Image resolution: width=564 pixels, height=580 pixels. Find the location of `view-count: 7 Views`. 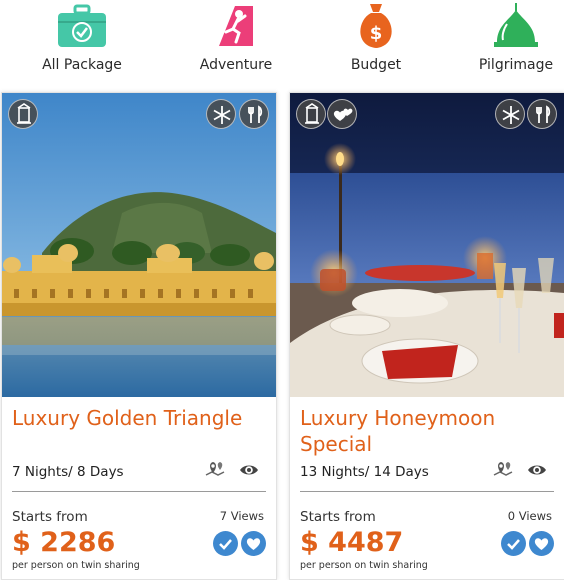

view-count: 7 Views is located at coordinates (241, 516).